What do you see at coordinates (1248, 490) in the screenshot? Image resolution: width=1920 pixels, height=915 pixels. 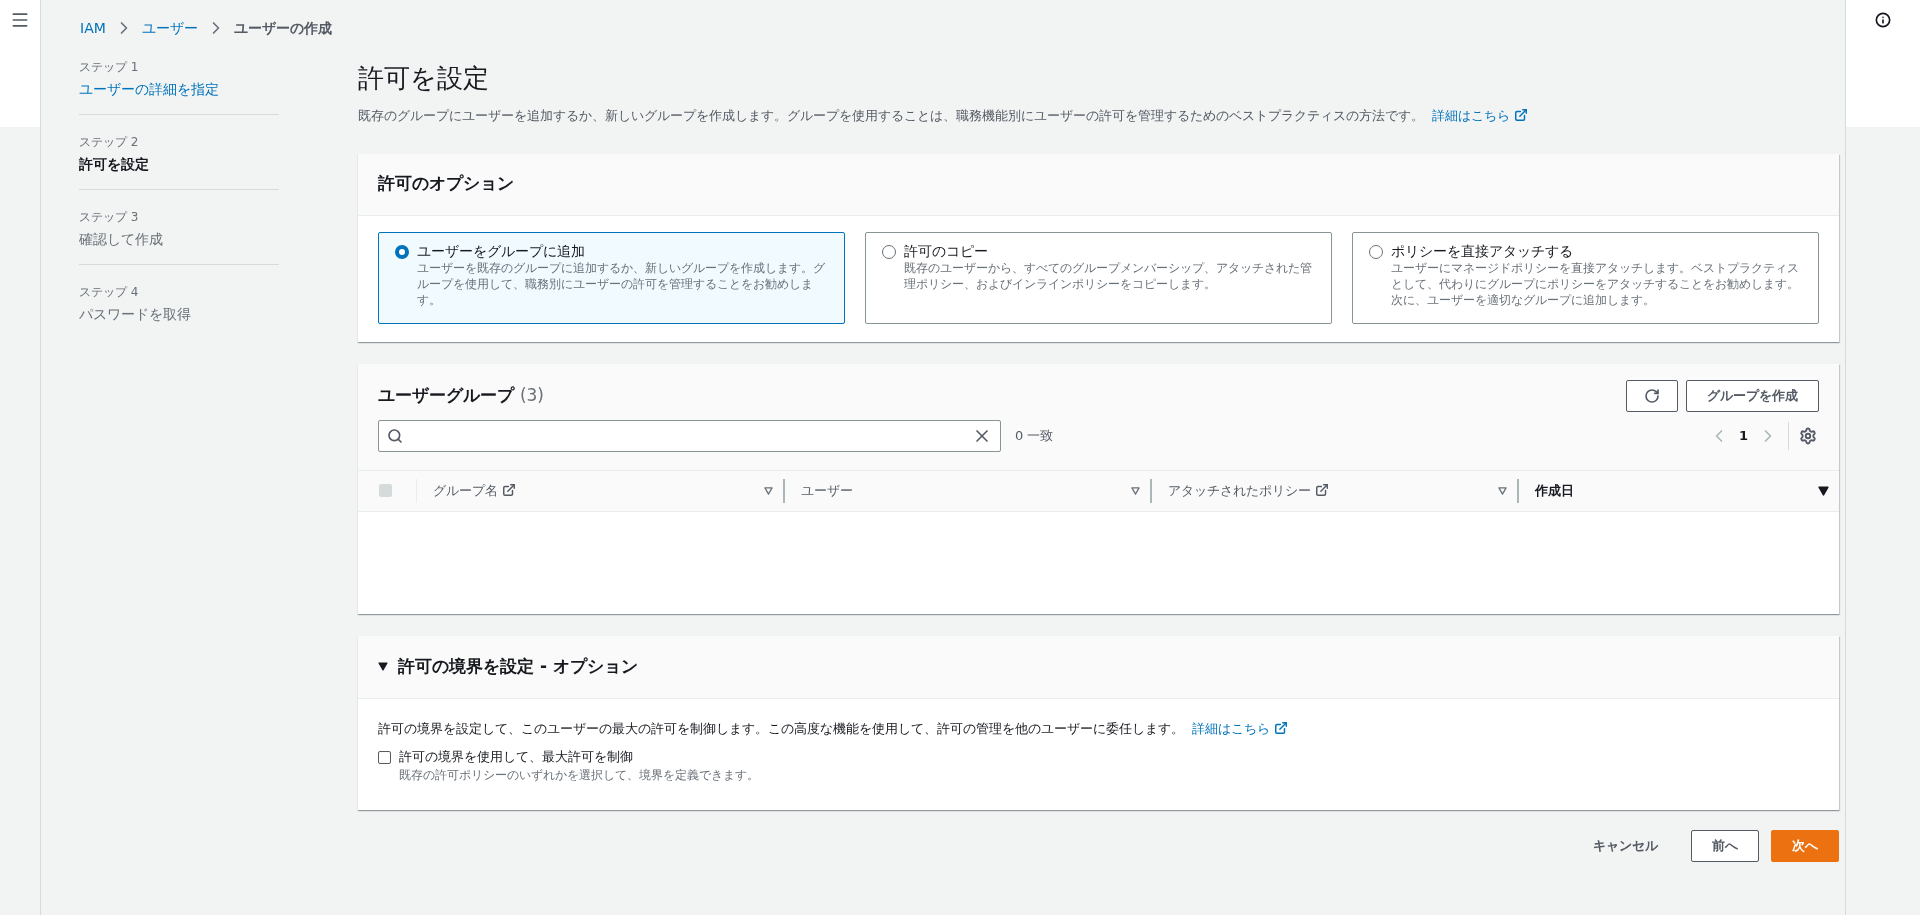 I see `column-header: アタッチされたポリシー` at bounding box center [1248, 490].